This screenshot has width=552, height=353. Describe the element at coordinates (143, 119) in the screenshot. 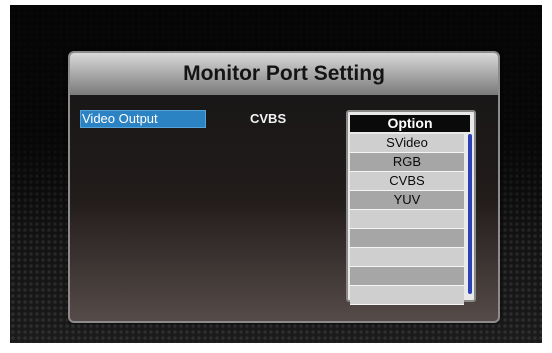

I see `video-output-label: Video Output` at that location.